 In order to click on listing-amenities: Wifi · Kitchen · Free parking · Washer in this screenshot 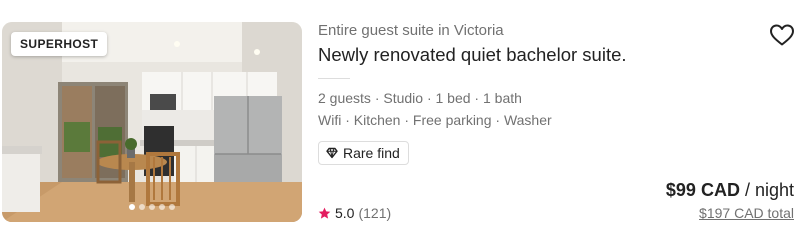, I will do `click(435, 120)`.